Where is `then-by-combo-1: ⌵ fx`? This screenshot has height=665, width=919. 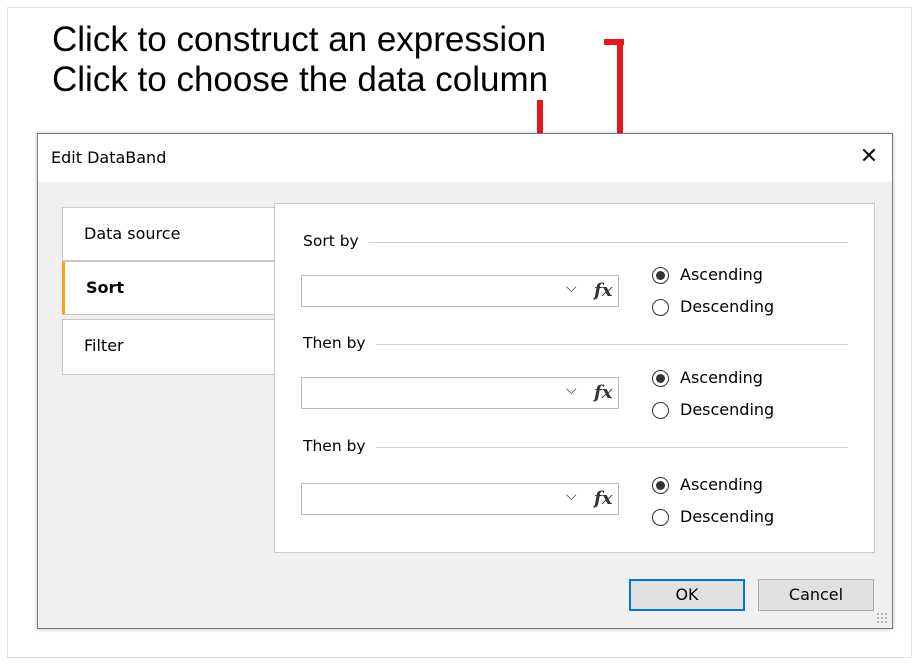
then-by-combo-1: ⌵ fx is located at coordinates (460, 393).